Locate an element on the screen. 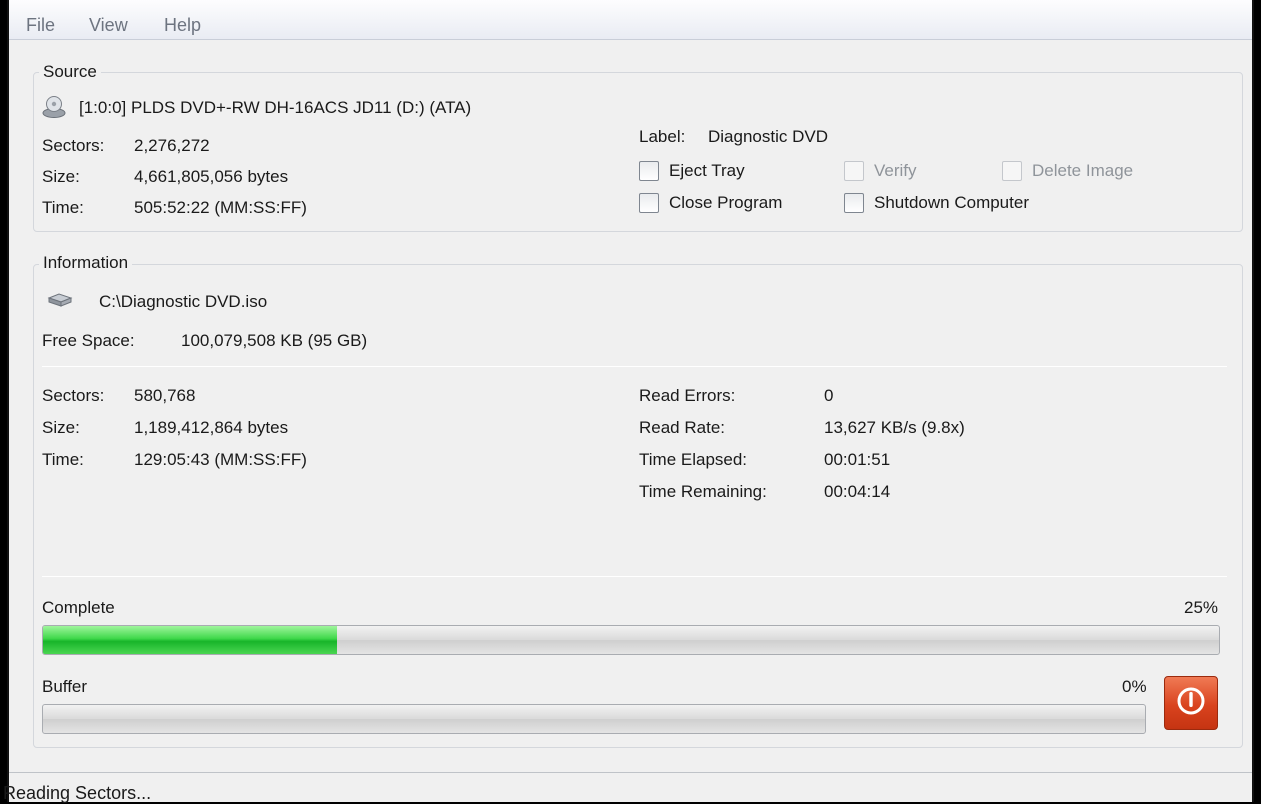 The image size is (1261, 804). close-program-label: Close Program is located at coordinates (725, 203).